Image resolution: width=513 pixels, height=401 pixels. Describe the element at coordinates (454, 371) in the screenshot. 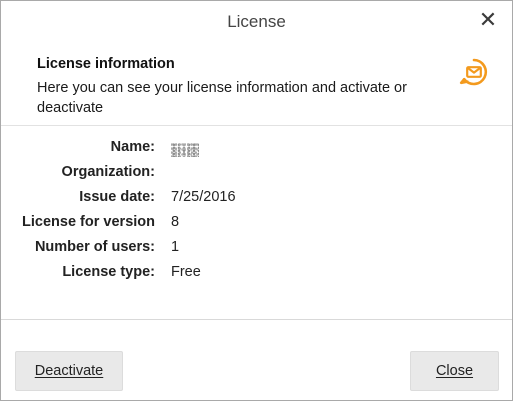

I see `close-button: Close` at that location.